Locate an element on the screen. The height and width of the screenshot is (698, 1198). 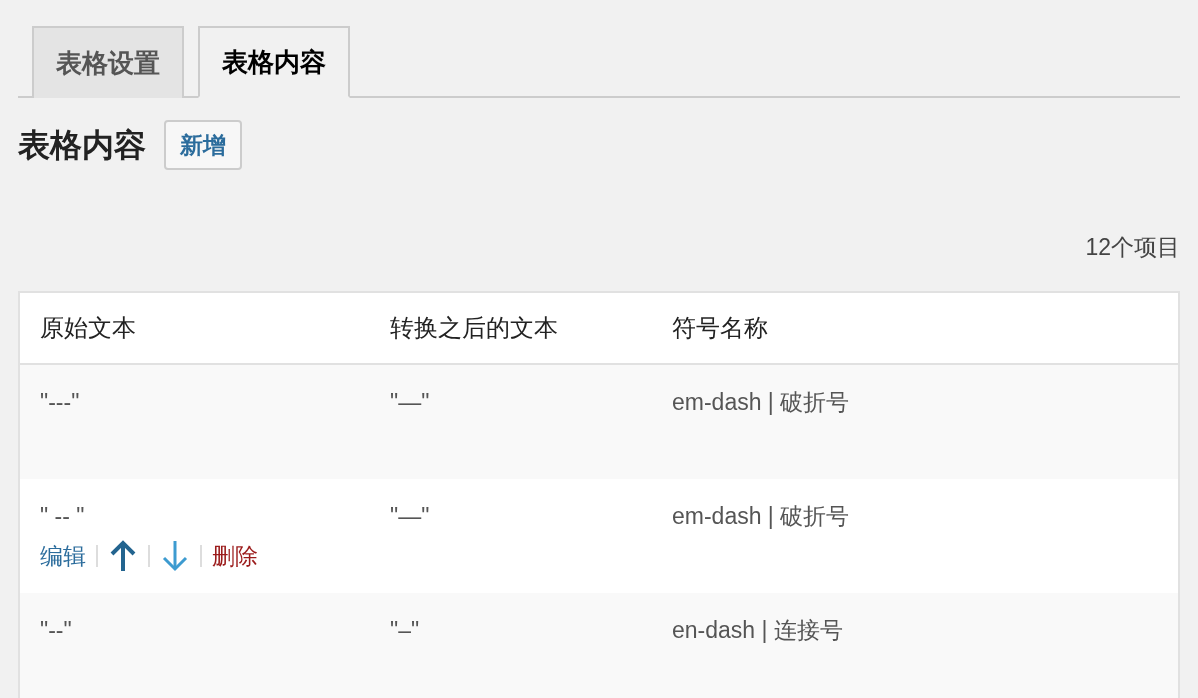
tab: 表格设置 is located at coordinates (108, 62).